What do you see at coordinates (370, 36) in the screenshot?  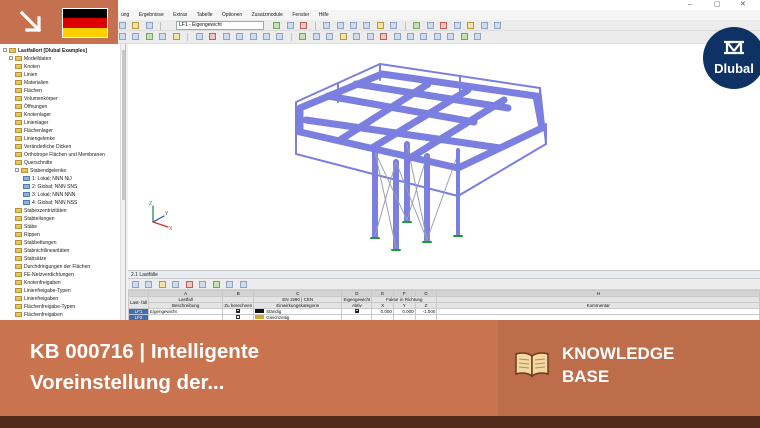 I see `guide-line-icon` at bounding box center [370, 36].